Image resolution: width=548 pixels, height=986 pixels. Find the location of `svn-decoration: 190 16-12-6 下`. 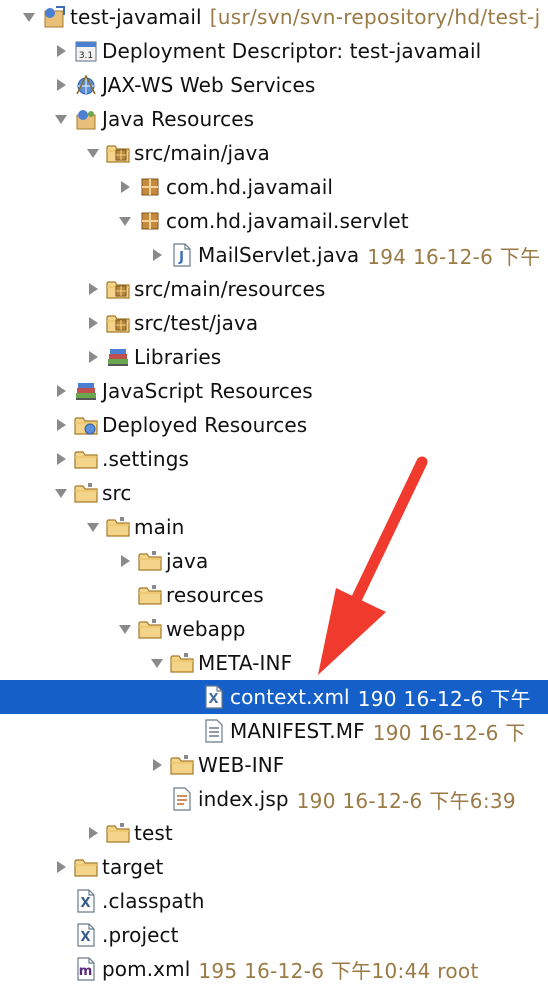

svn-decoration: 190 16-12-6 下 is located at coordinates (449, 732).